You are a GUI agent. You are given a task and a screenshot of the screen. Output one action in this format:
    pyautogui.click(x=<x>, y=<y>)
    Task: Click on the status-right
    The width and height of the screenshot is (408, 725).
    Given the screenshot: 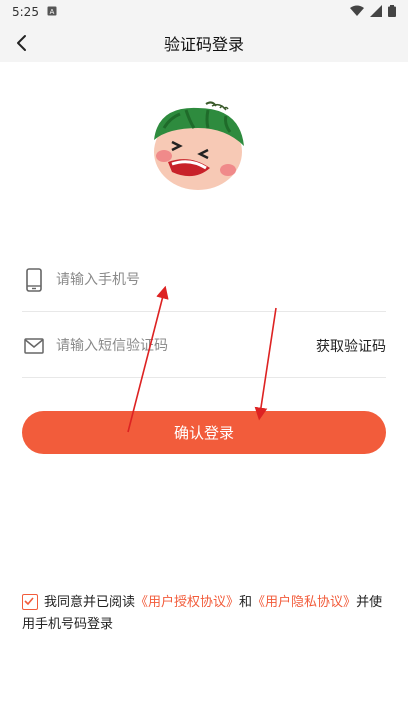 What is the action you would take?
    pyautogui.click(x=373, y=12)
    